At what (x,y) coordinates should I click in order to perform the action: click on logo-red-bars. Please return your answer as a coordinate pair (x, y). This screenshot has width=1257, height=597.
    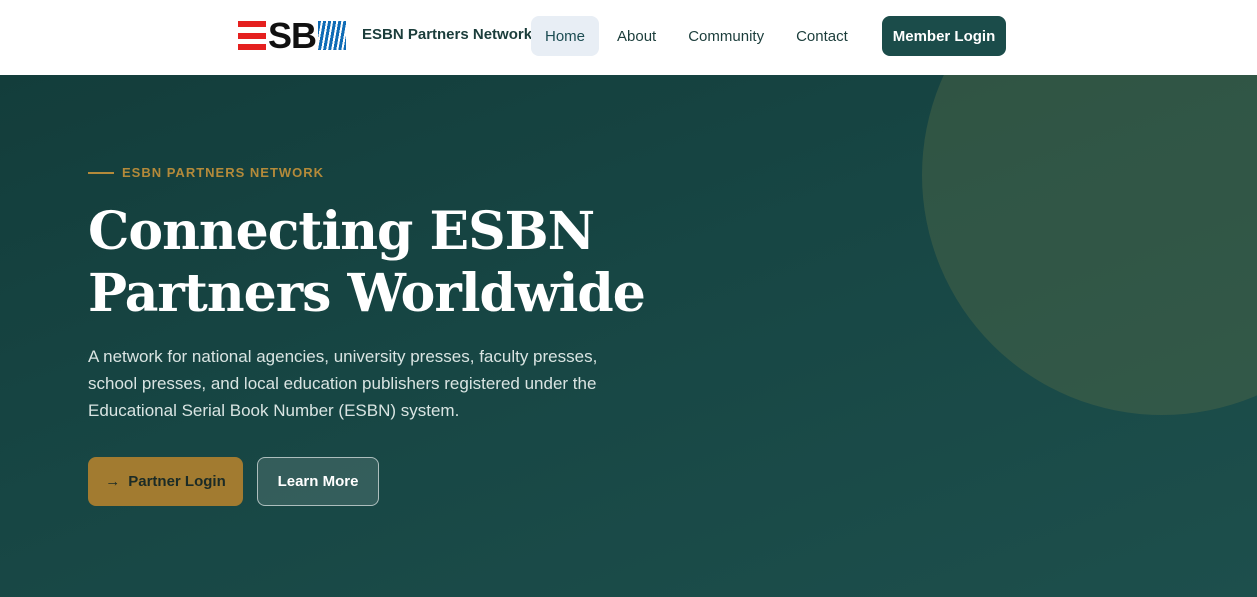
    Looking at the image, I should click on (252, 35).